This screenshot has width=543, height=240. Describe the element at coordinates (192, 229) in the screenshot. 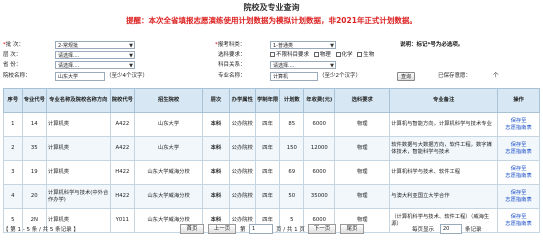

I see `first-page-button: 首页` at that location.